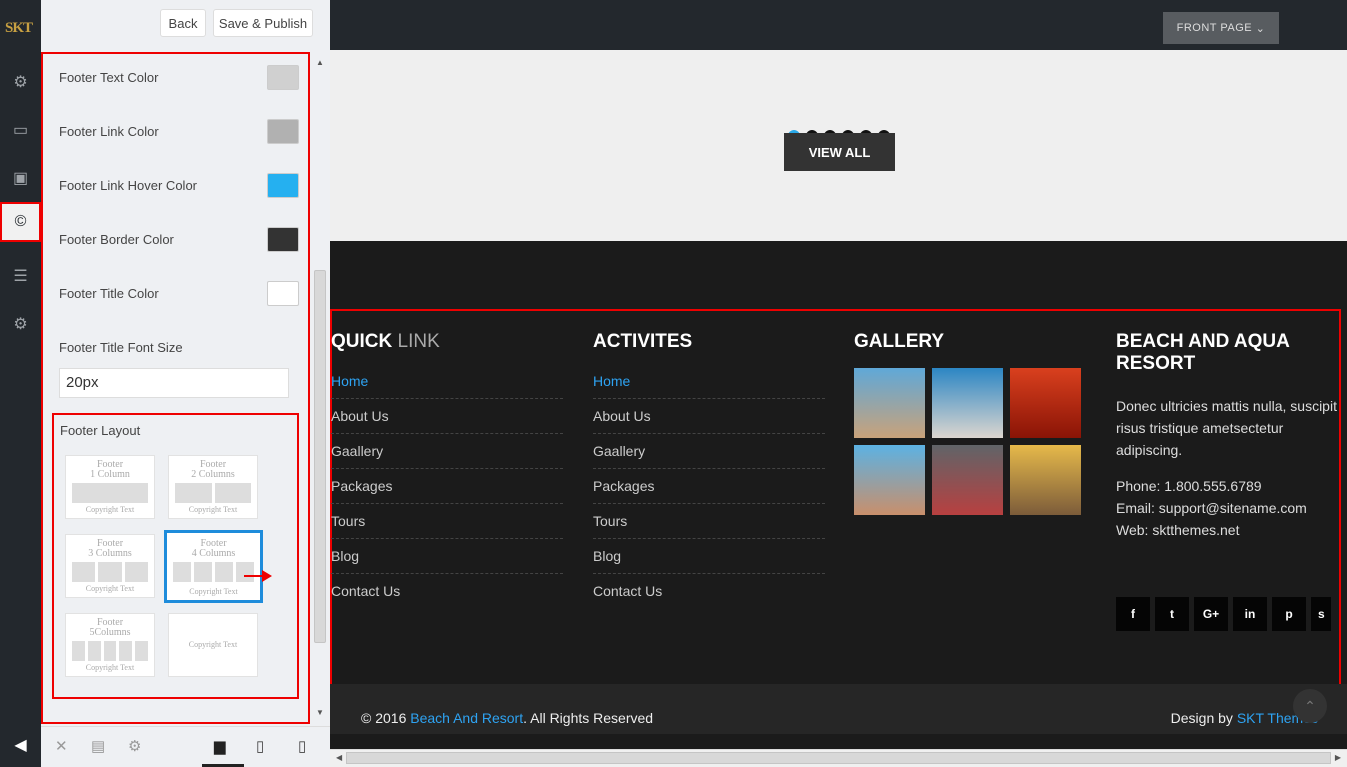 The image size is (1347, 767). What do you see at coordinates (185, 746) in the screenshot?
I see `panel-bottombar: ✕ ▤ ⚙ ▆ ▯ ▯` at bounding box center [185, 746].